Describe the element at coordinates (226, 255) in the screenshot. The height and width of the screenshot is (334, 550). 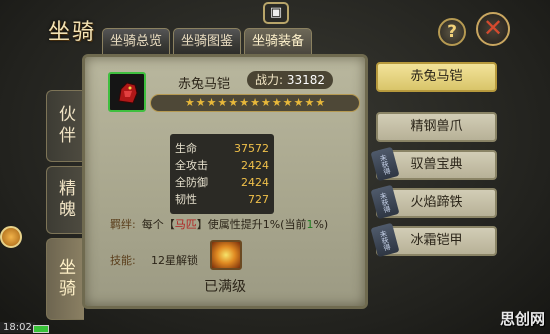
I see `skill-fire-icon` at that location.